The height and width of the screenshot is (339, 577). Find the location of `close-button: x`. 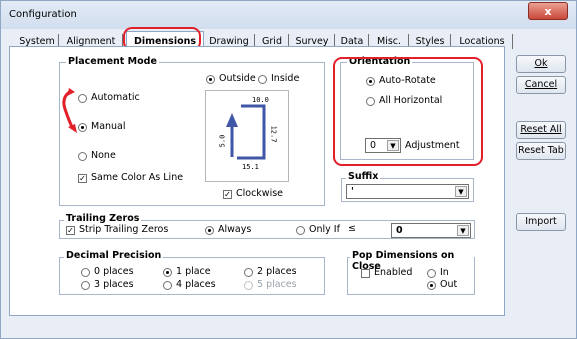

close-button: x is located at coordinates (548, 11).